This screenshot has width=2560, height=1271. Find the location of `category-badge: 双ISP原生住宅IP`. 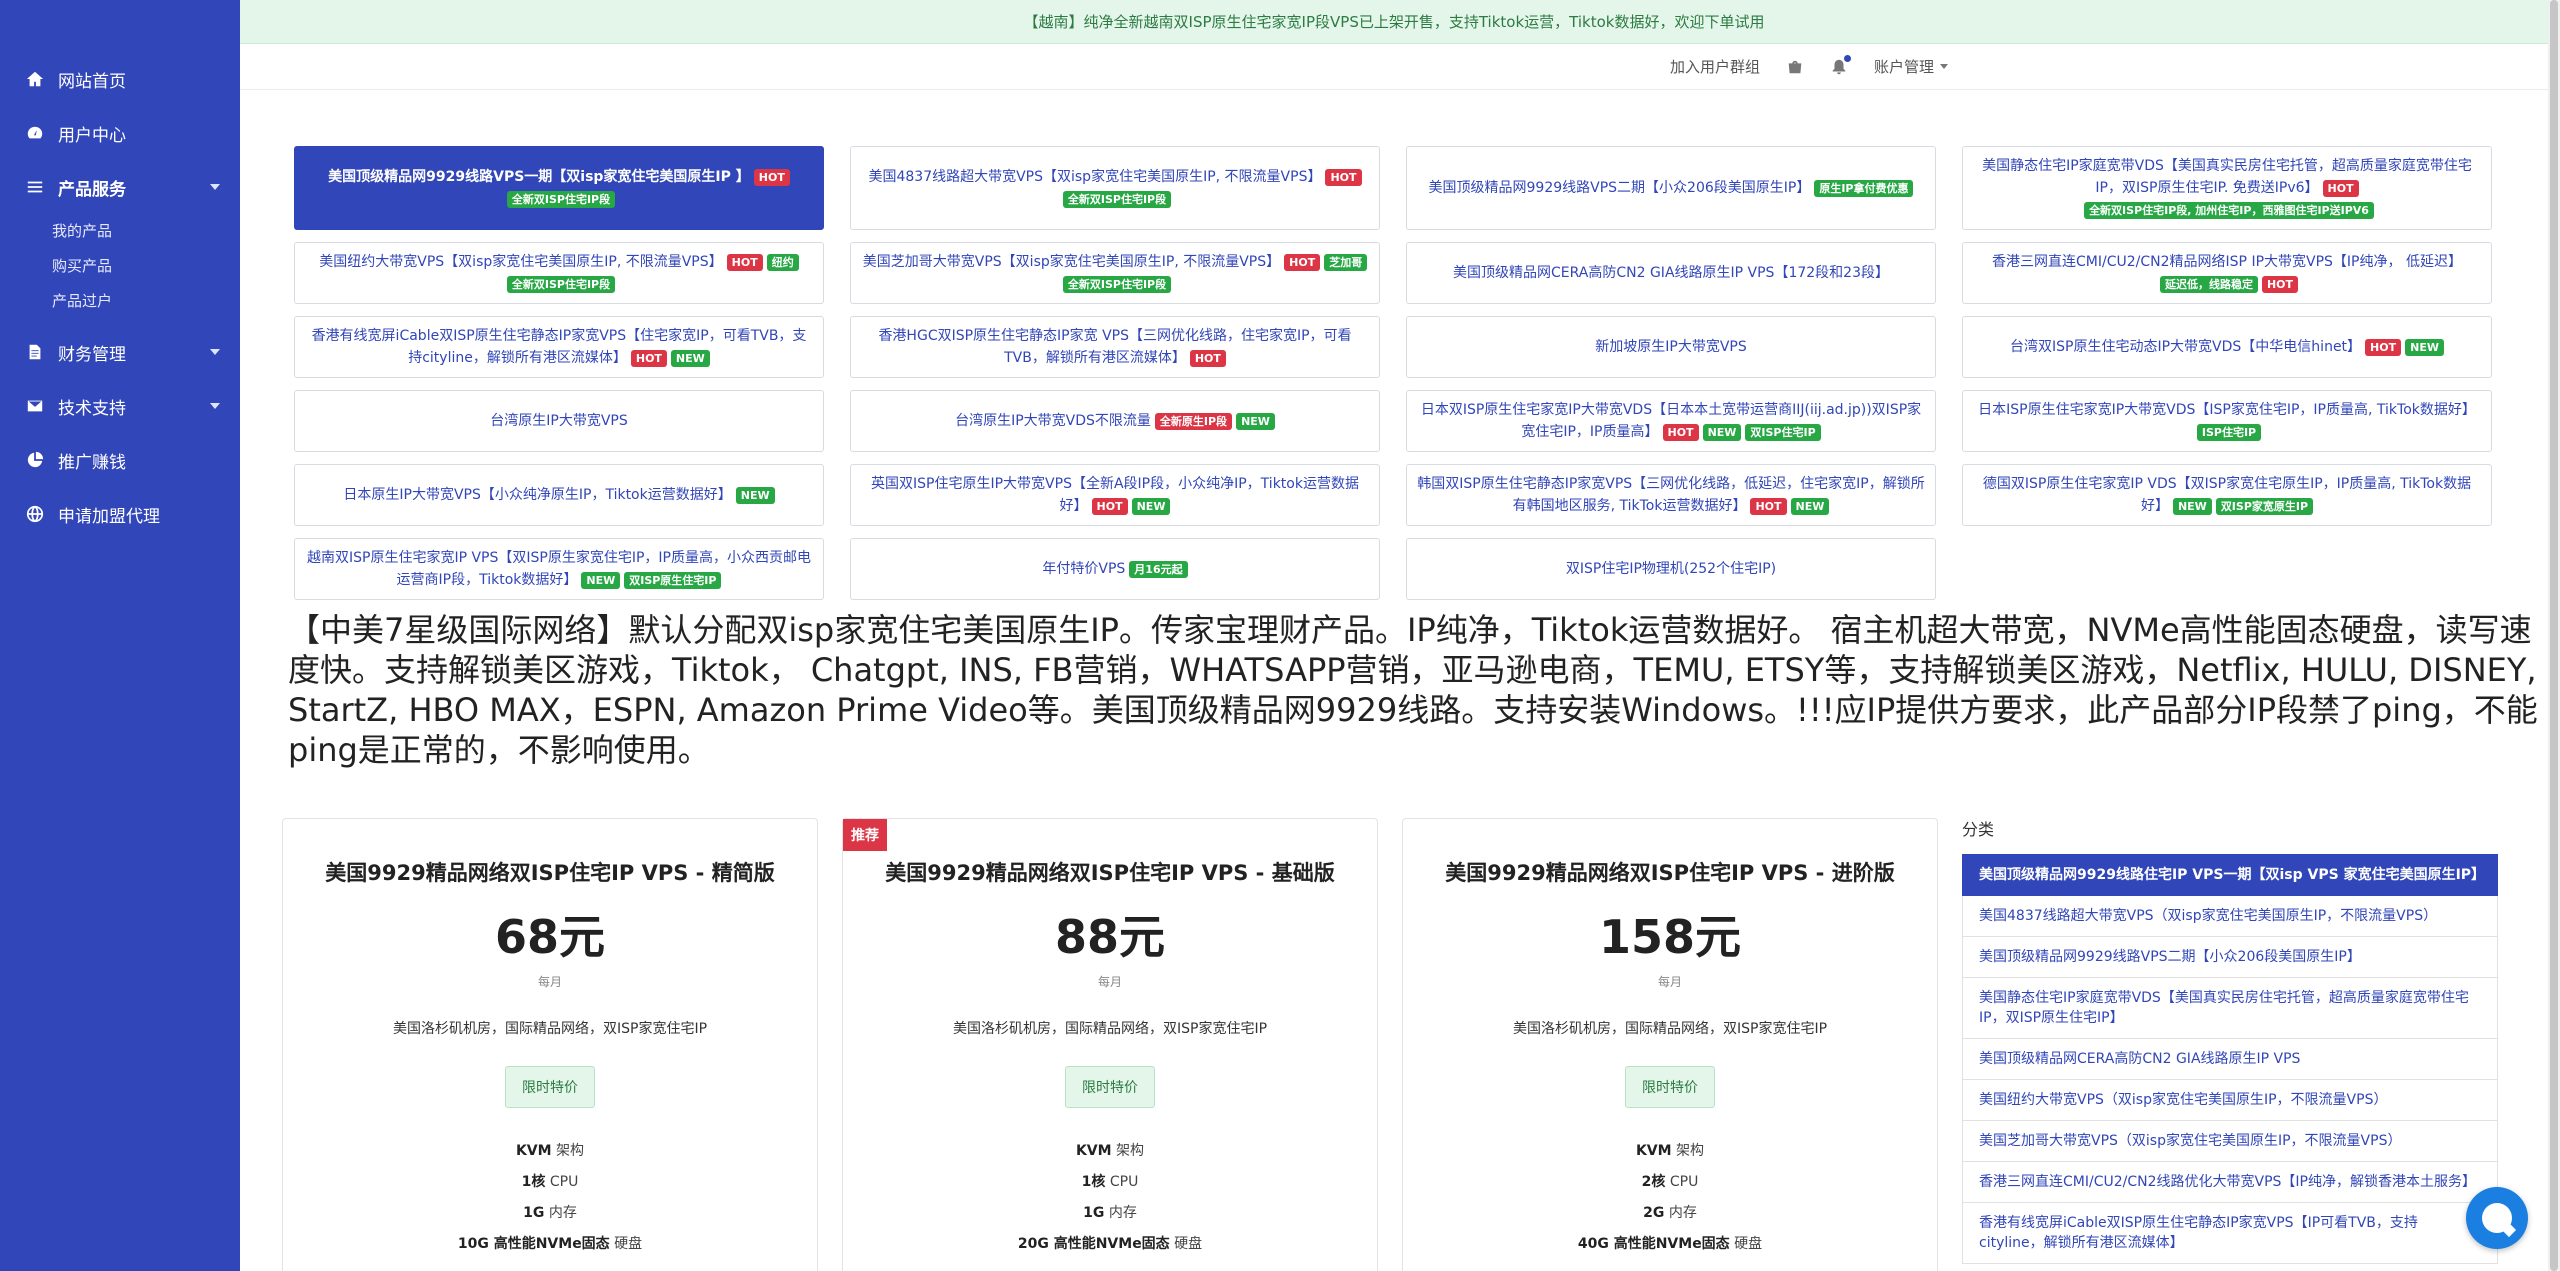

category-badge: 双ISP原生住宅IP is located at coordinates (673, 580).